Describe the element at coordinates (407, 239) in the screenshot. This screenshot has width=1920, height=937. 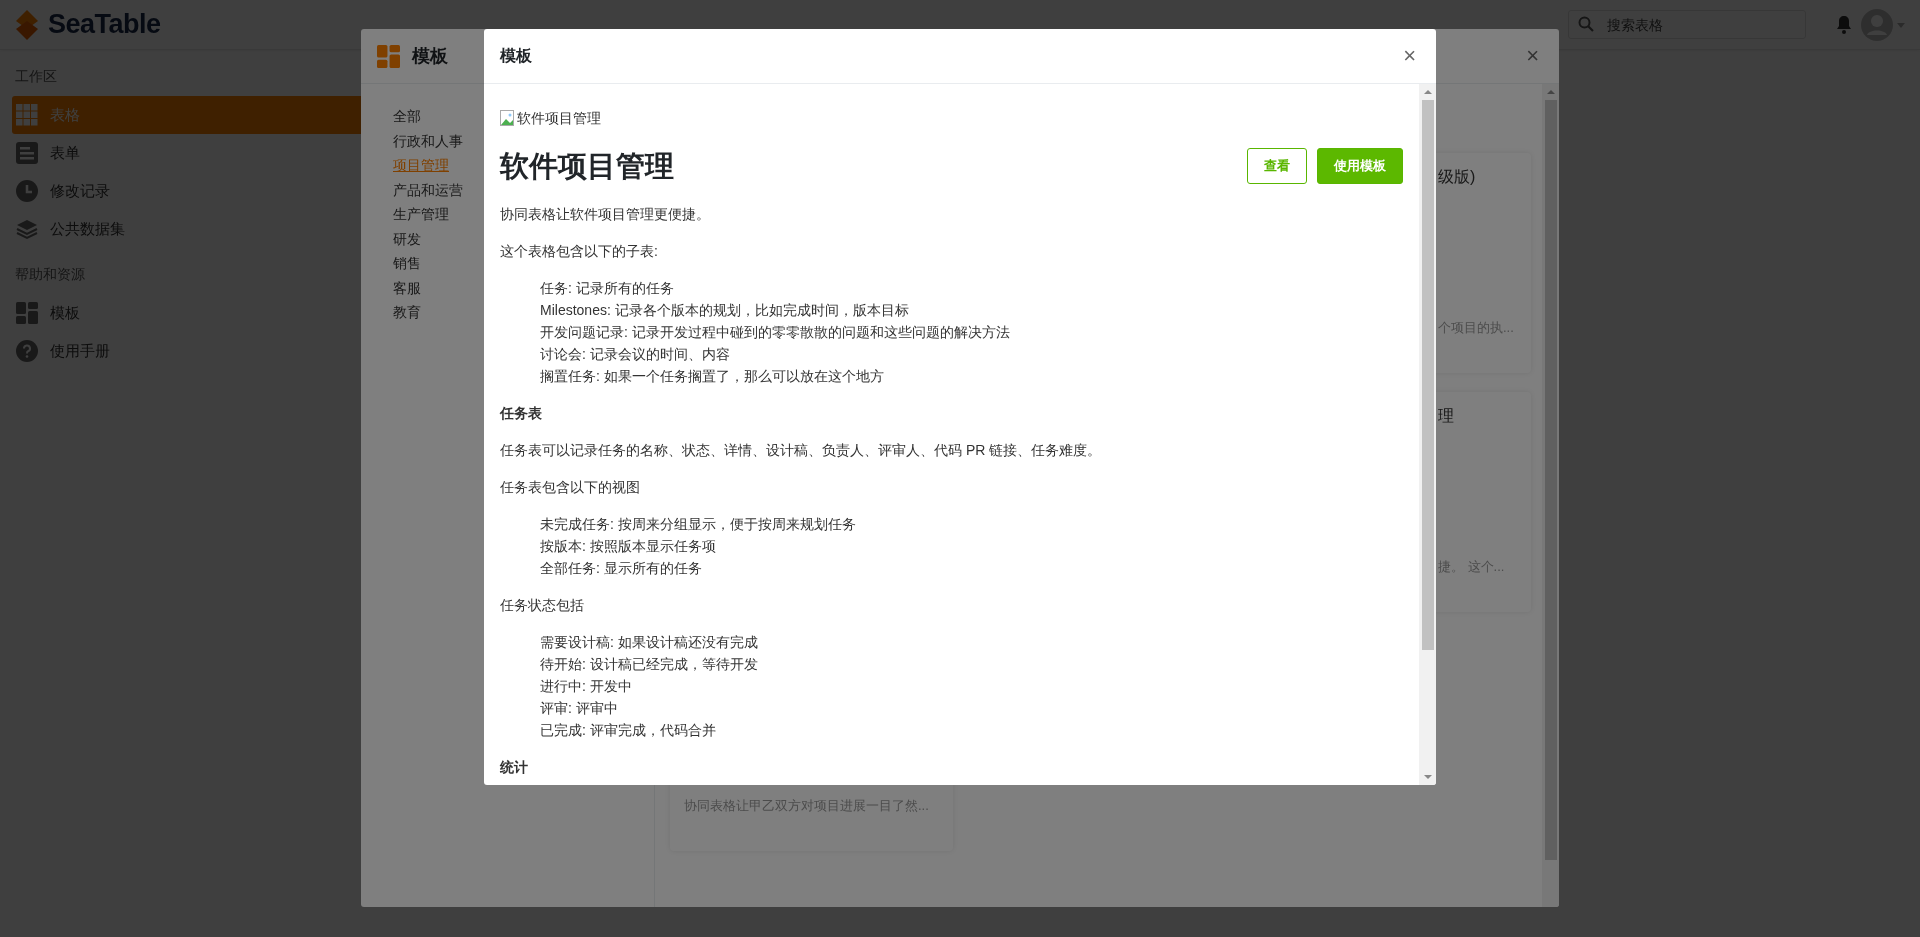
I see `category-link: 研发` at that location.